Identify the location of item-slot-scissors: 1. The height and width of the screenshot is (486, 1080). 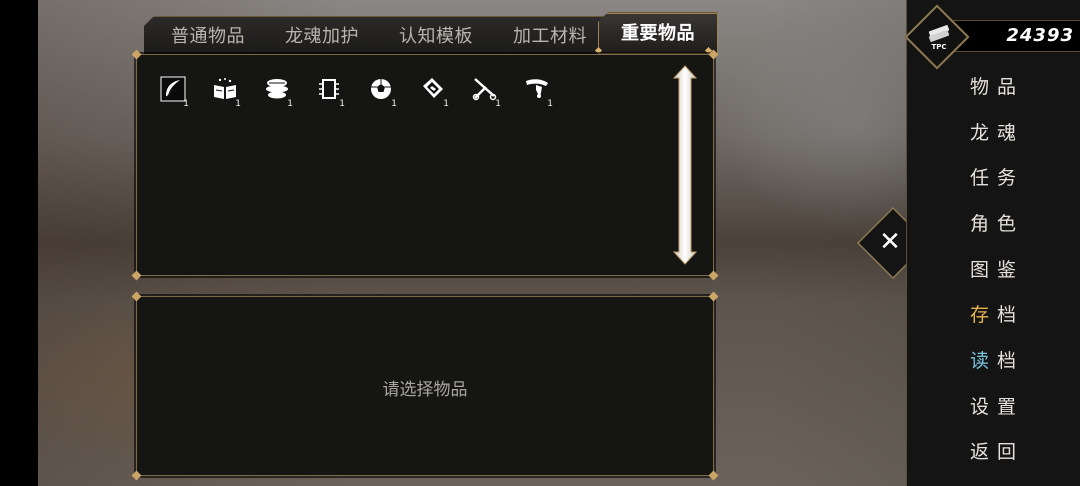
(485, 91).